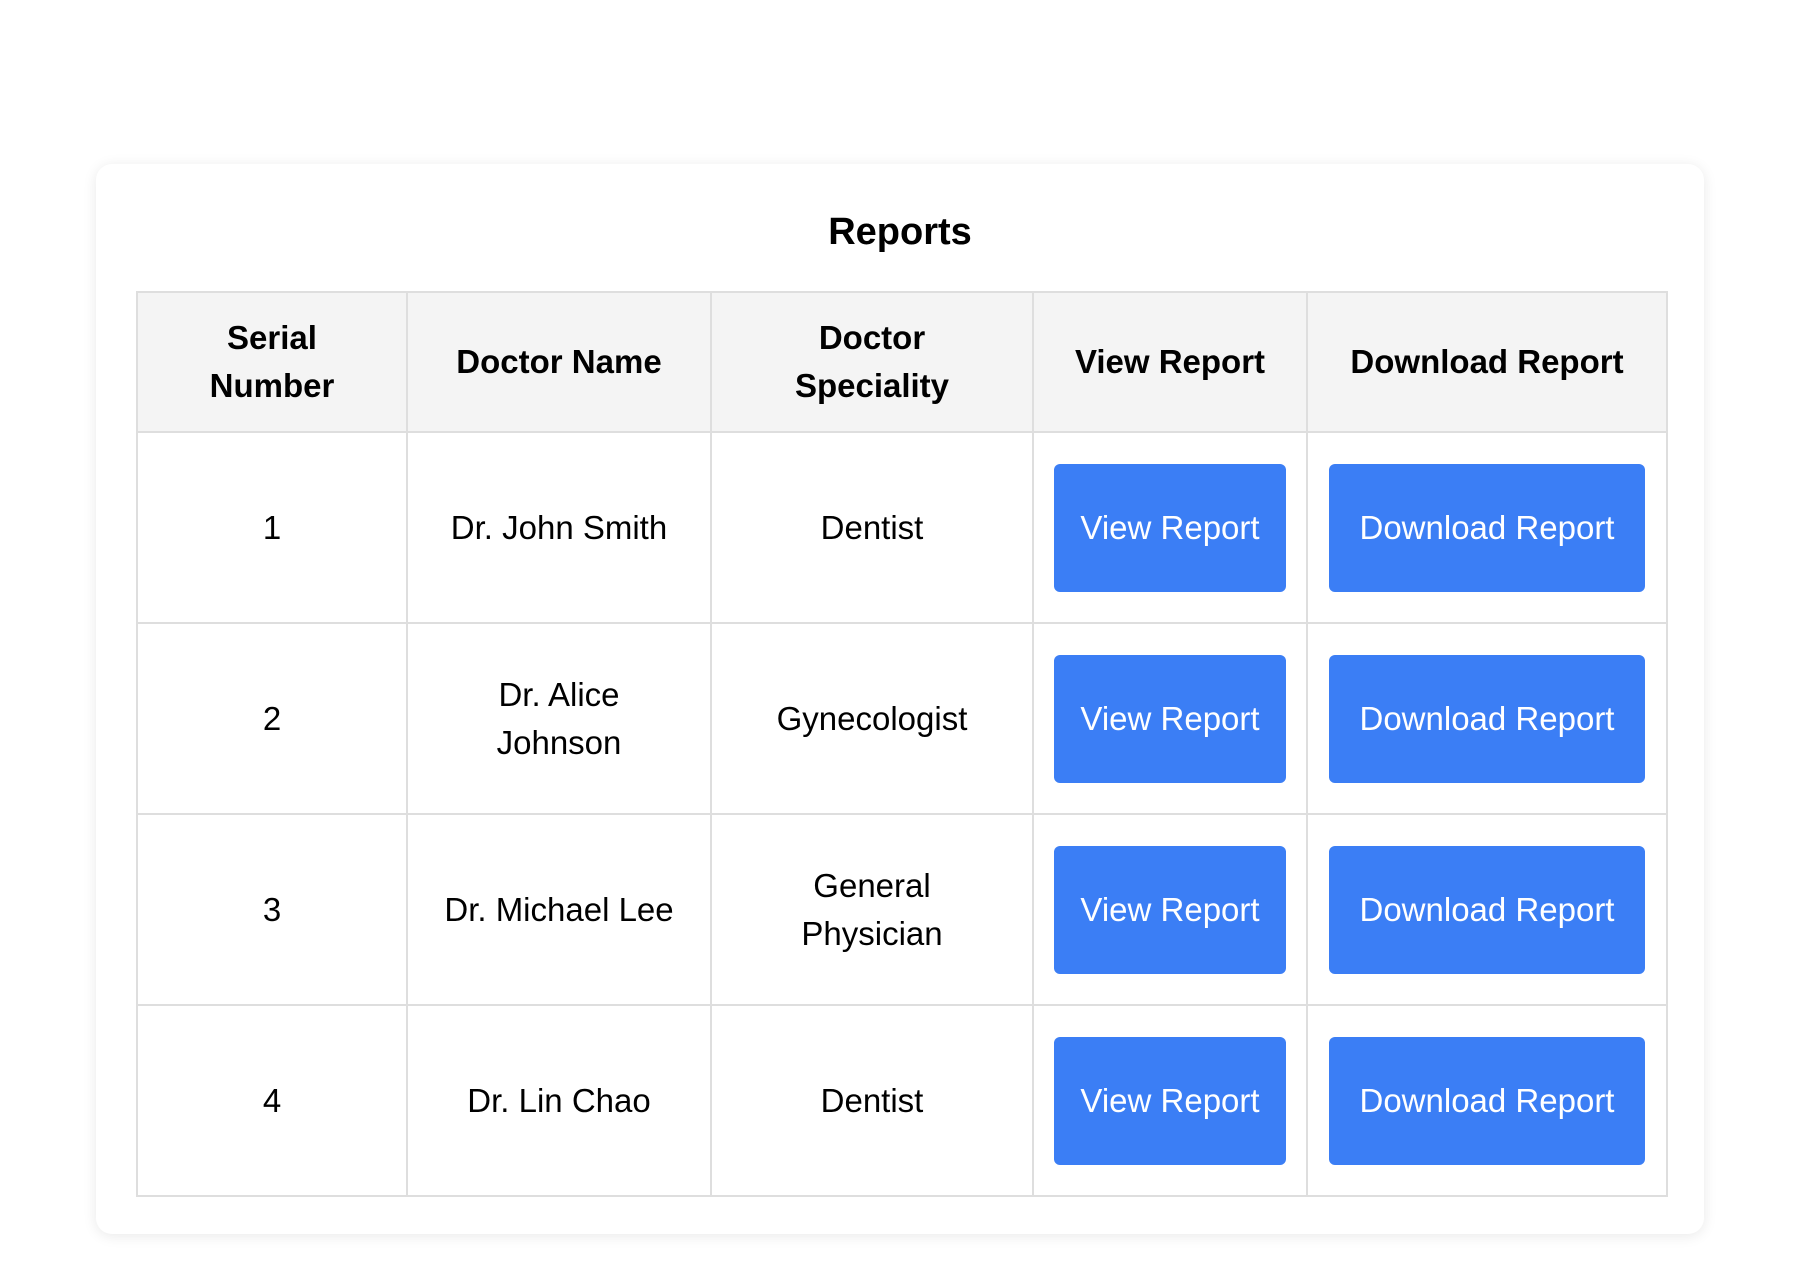 Image resolution: width=1794 pixels, height=1276 pixels. What do you see at coordinates (559, 362) in the screenshot?
I see `header-doctor-name: Doctor Name` at bounding box center [559, 362].